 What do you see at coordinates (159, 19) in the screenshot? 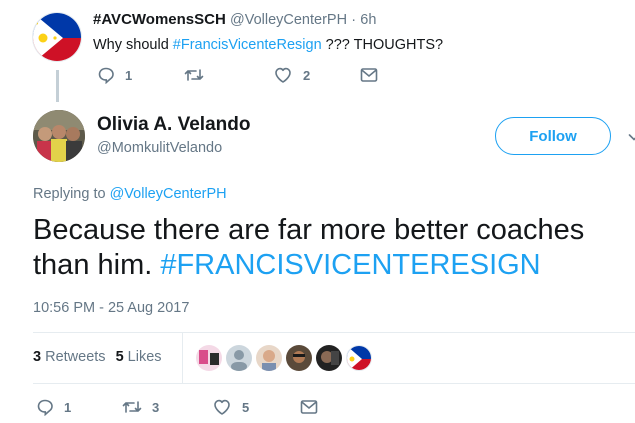
I see `parent-display-name: #AVCWomensSCH` at bounding box center [159, 19].